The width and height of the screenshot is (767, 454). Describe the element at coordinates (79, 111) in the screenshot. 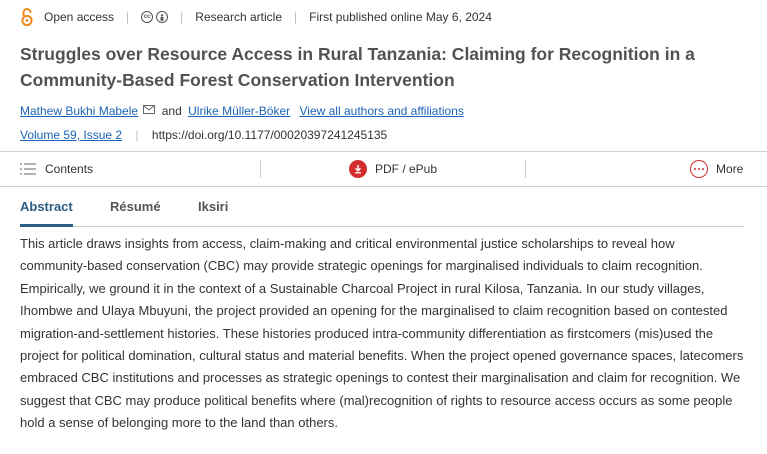

I see `author-link: Mathew Bukhi Mabele` at that location.